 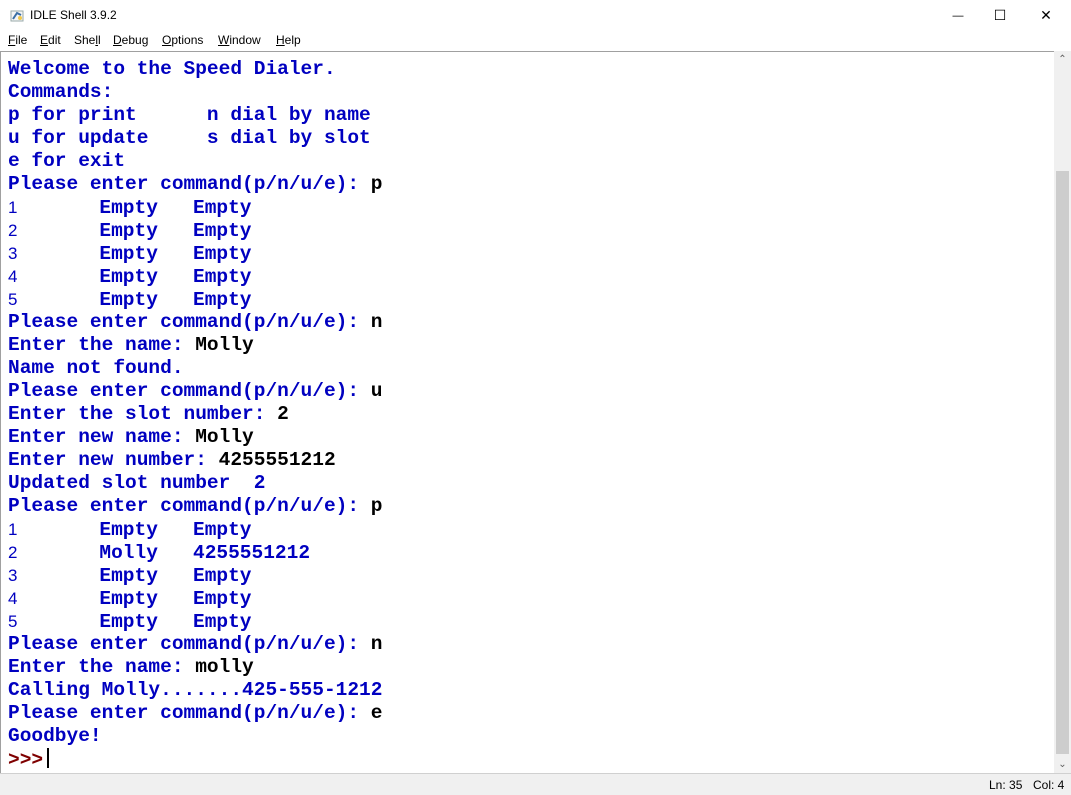 I want to click on program-output: Goodbye!, so click(x=55, y=736).